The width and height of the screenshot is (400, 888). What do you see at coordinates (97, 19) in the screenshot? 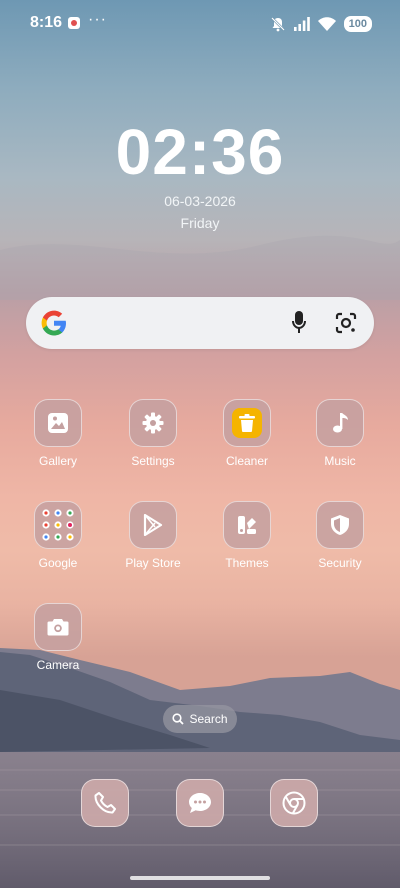
I see `more-notifications-icon: ···` at bounding box center [97, 19].